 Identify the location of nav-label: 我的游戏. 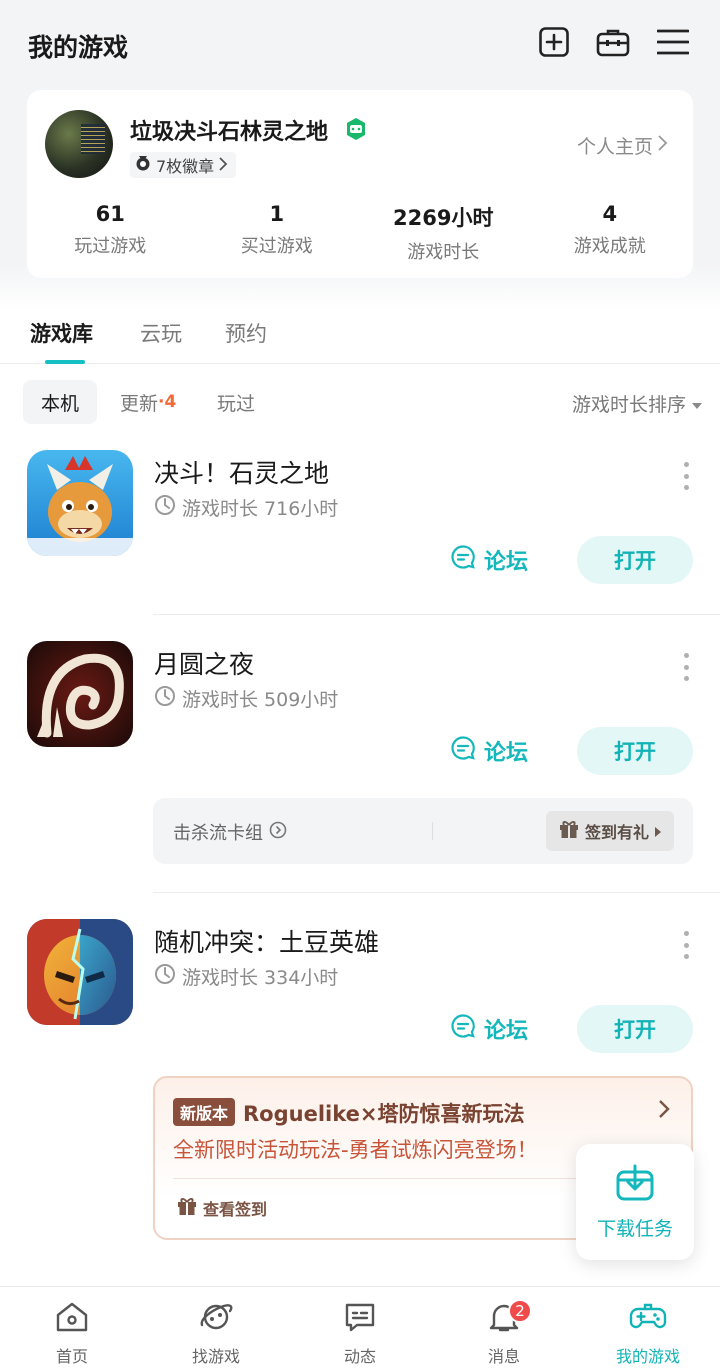
(647, 1356).